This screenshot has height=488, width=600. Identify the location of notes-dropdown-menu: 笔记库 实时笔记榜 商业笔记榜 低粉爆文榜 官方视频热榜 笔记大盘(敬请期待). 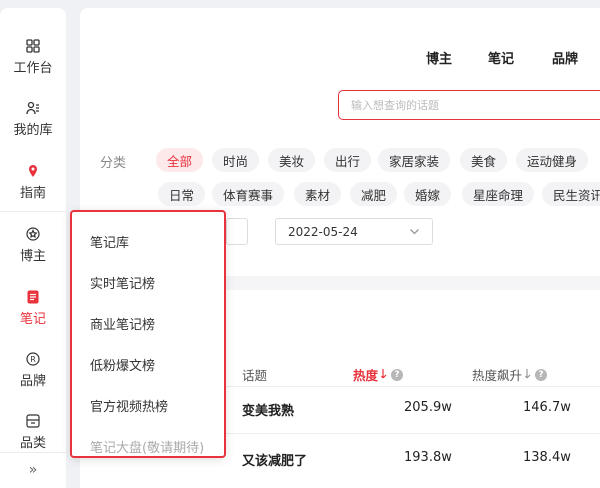
(148, 334).